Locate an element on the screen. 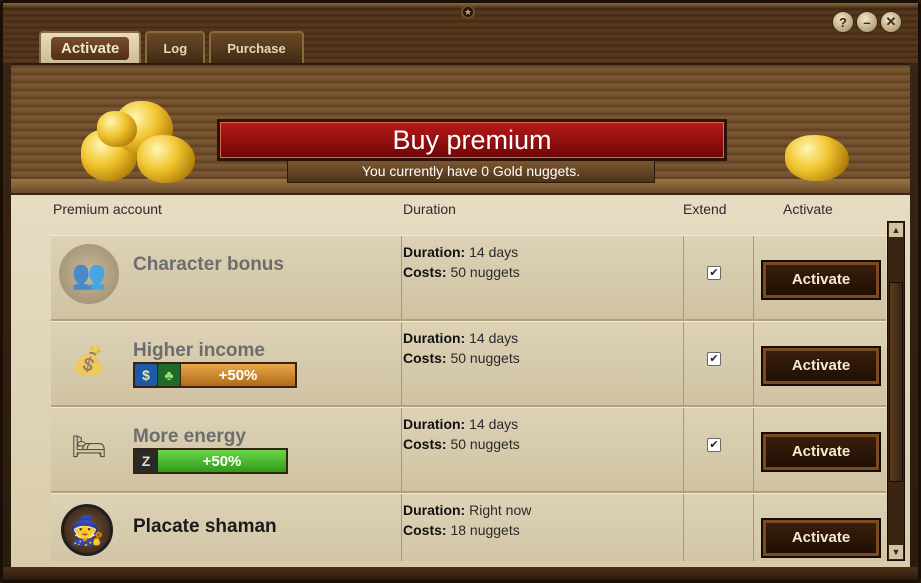  scrollbar: ▲ ▼ is located at coordinates (896, 391).